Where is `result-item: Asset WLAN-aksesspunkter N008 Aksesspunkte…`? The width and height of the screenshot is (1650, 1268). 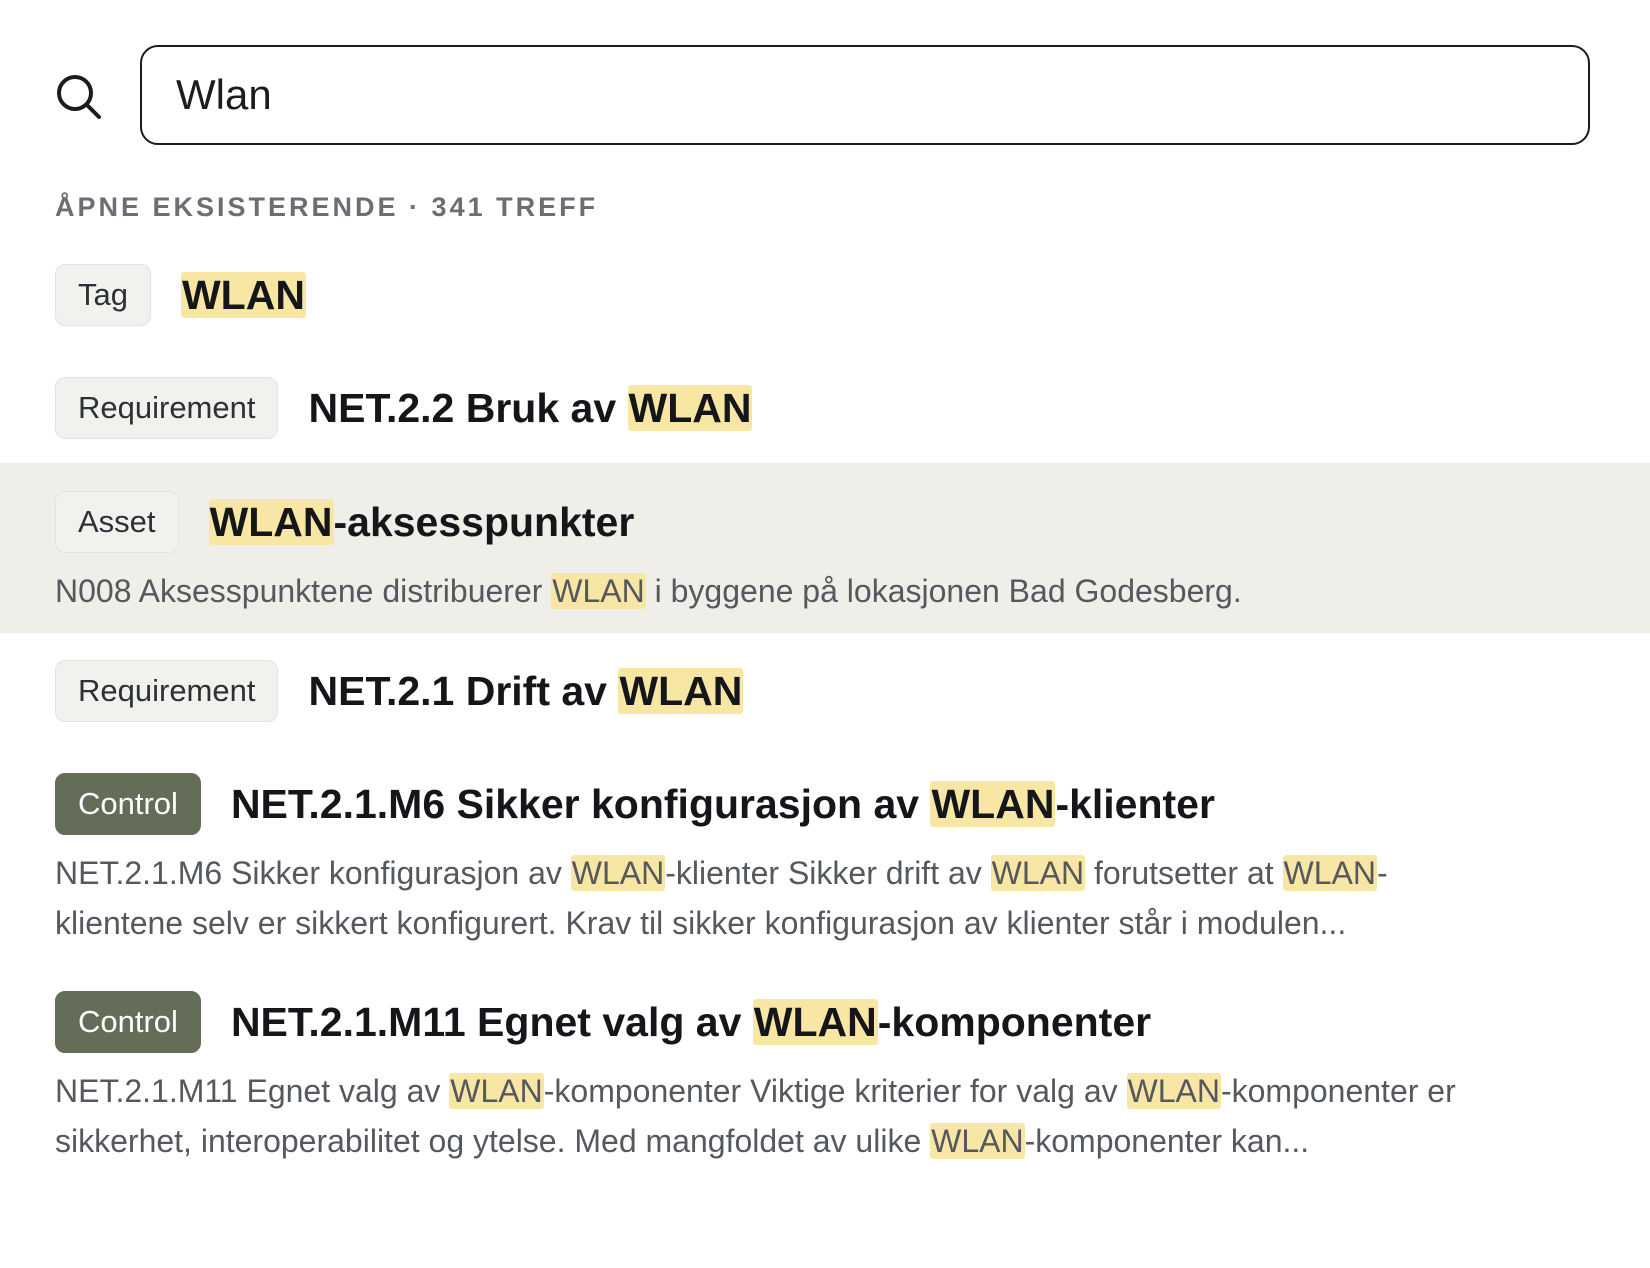
result-item: Asset WLAN-aksesspunkter N008 Aksesspunkte… is located at coordinates (825, 548).